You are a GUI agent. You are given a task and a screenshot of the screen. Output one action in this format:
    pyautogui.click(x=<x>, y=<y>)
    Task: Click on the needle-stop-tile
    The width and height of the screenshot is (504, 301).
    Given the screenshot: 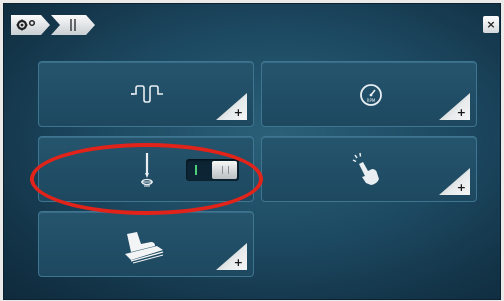 What is the action you would take?
    pyautogui.click(x=146, y=169)
    